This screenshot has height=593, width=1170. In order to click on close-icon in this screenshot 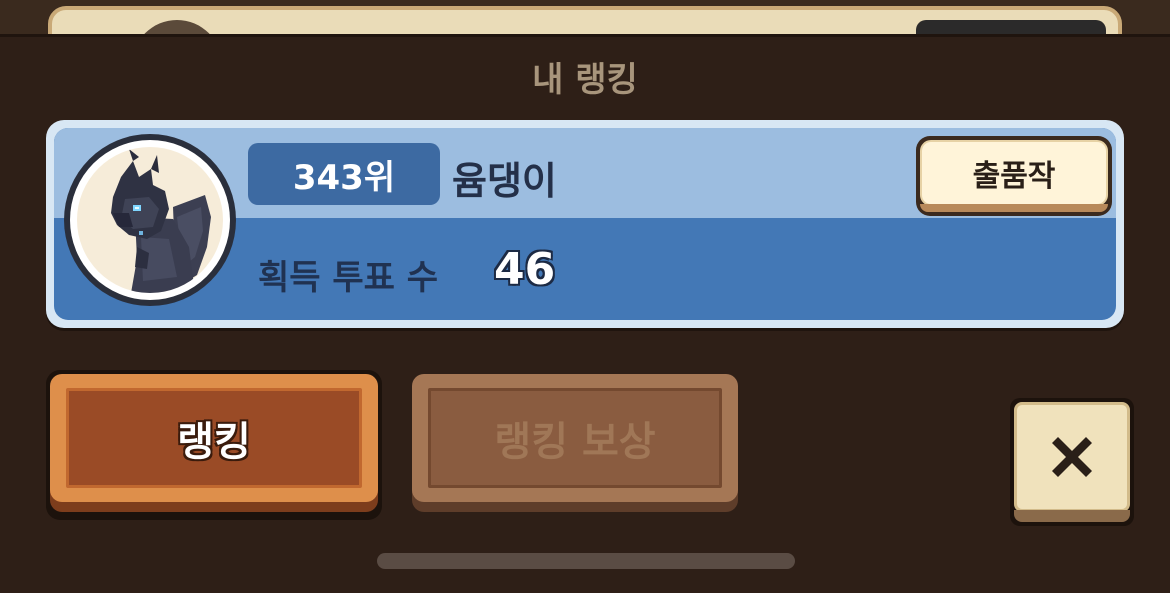, I will do `click(1072, 457)`.